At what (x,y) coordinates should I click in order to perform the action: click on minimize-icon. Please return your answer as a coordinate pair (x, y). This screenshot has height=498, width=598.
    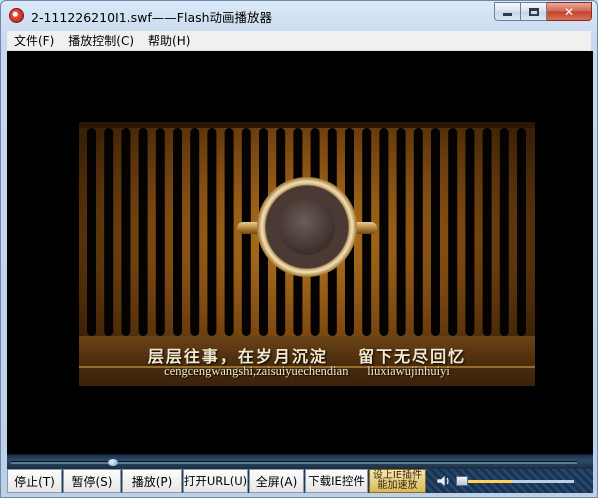
    Looking at the image, I should click on (507, 14).